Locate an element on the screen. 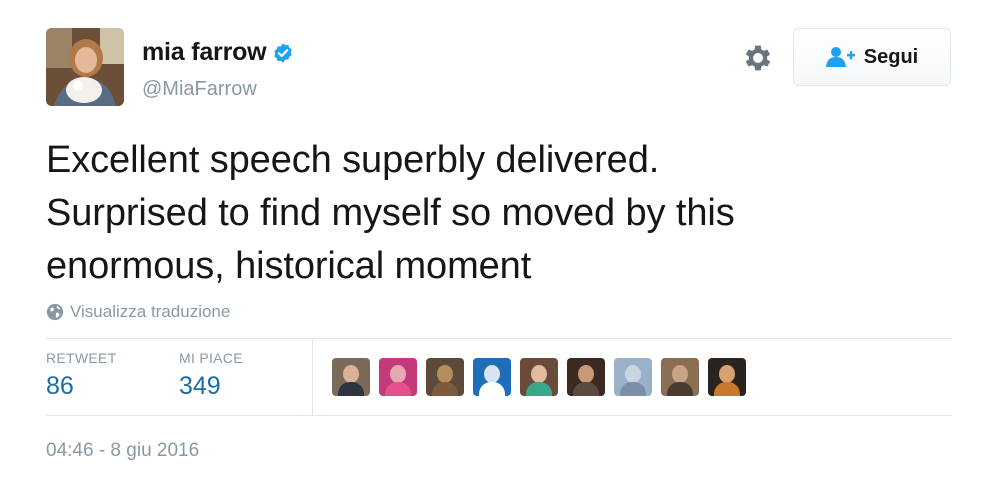  globe-icon is located at coordinates (55, 312).